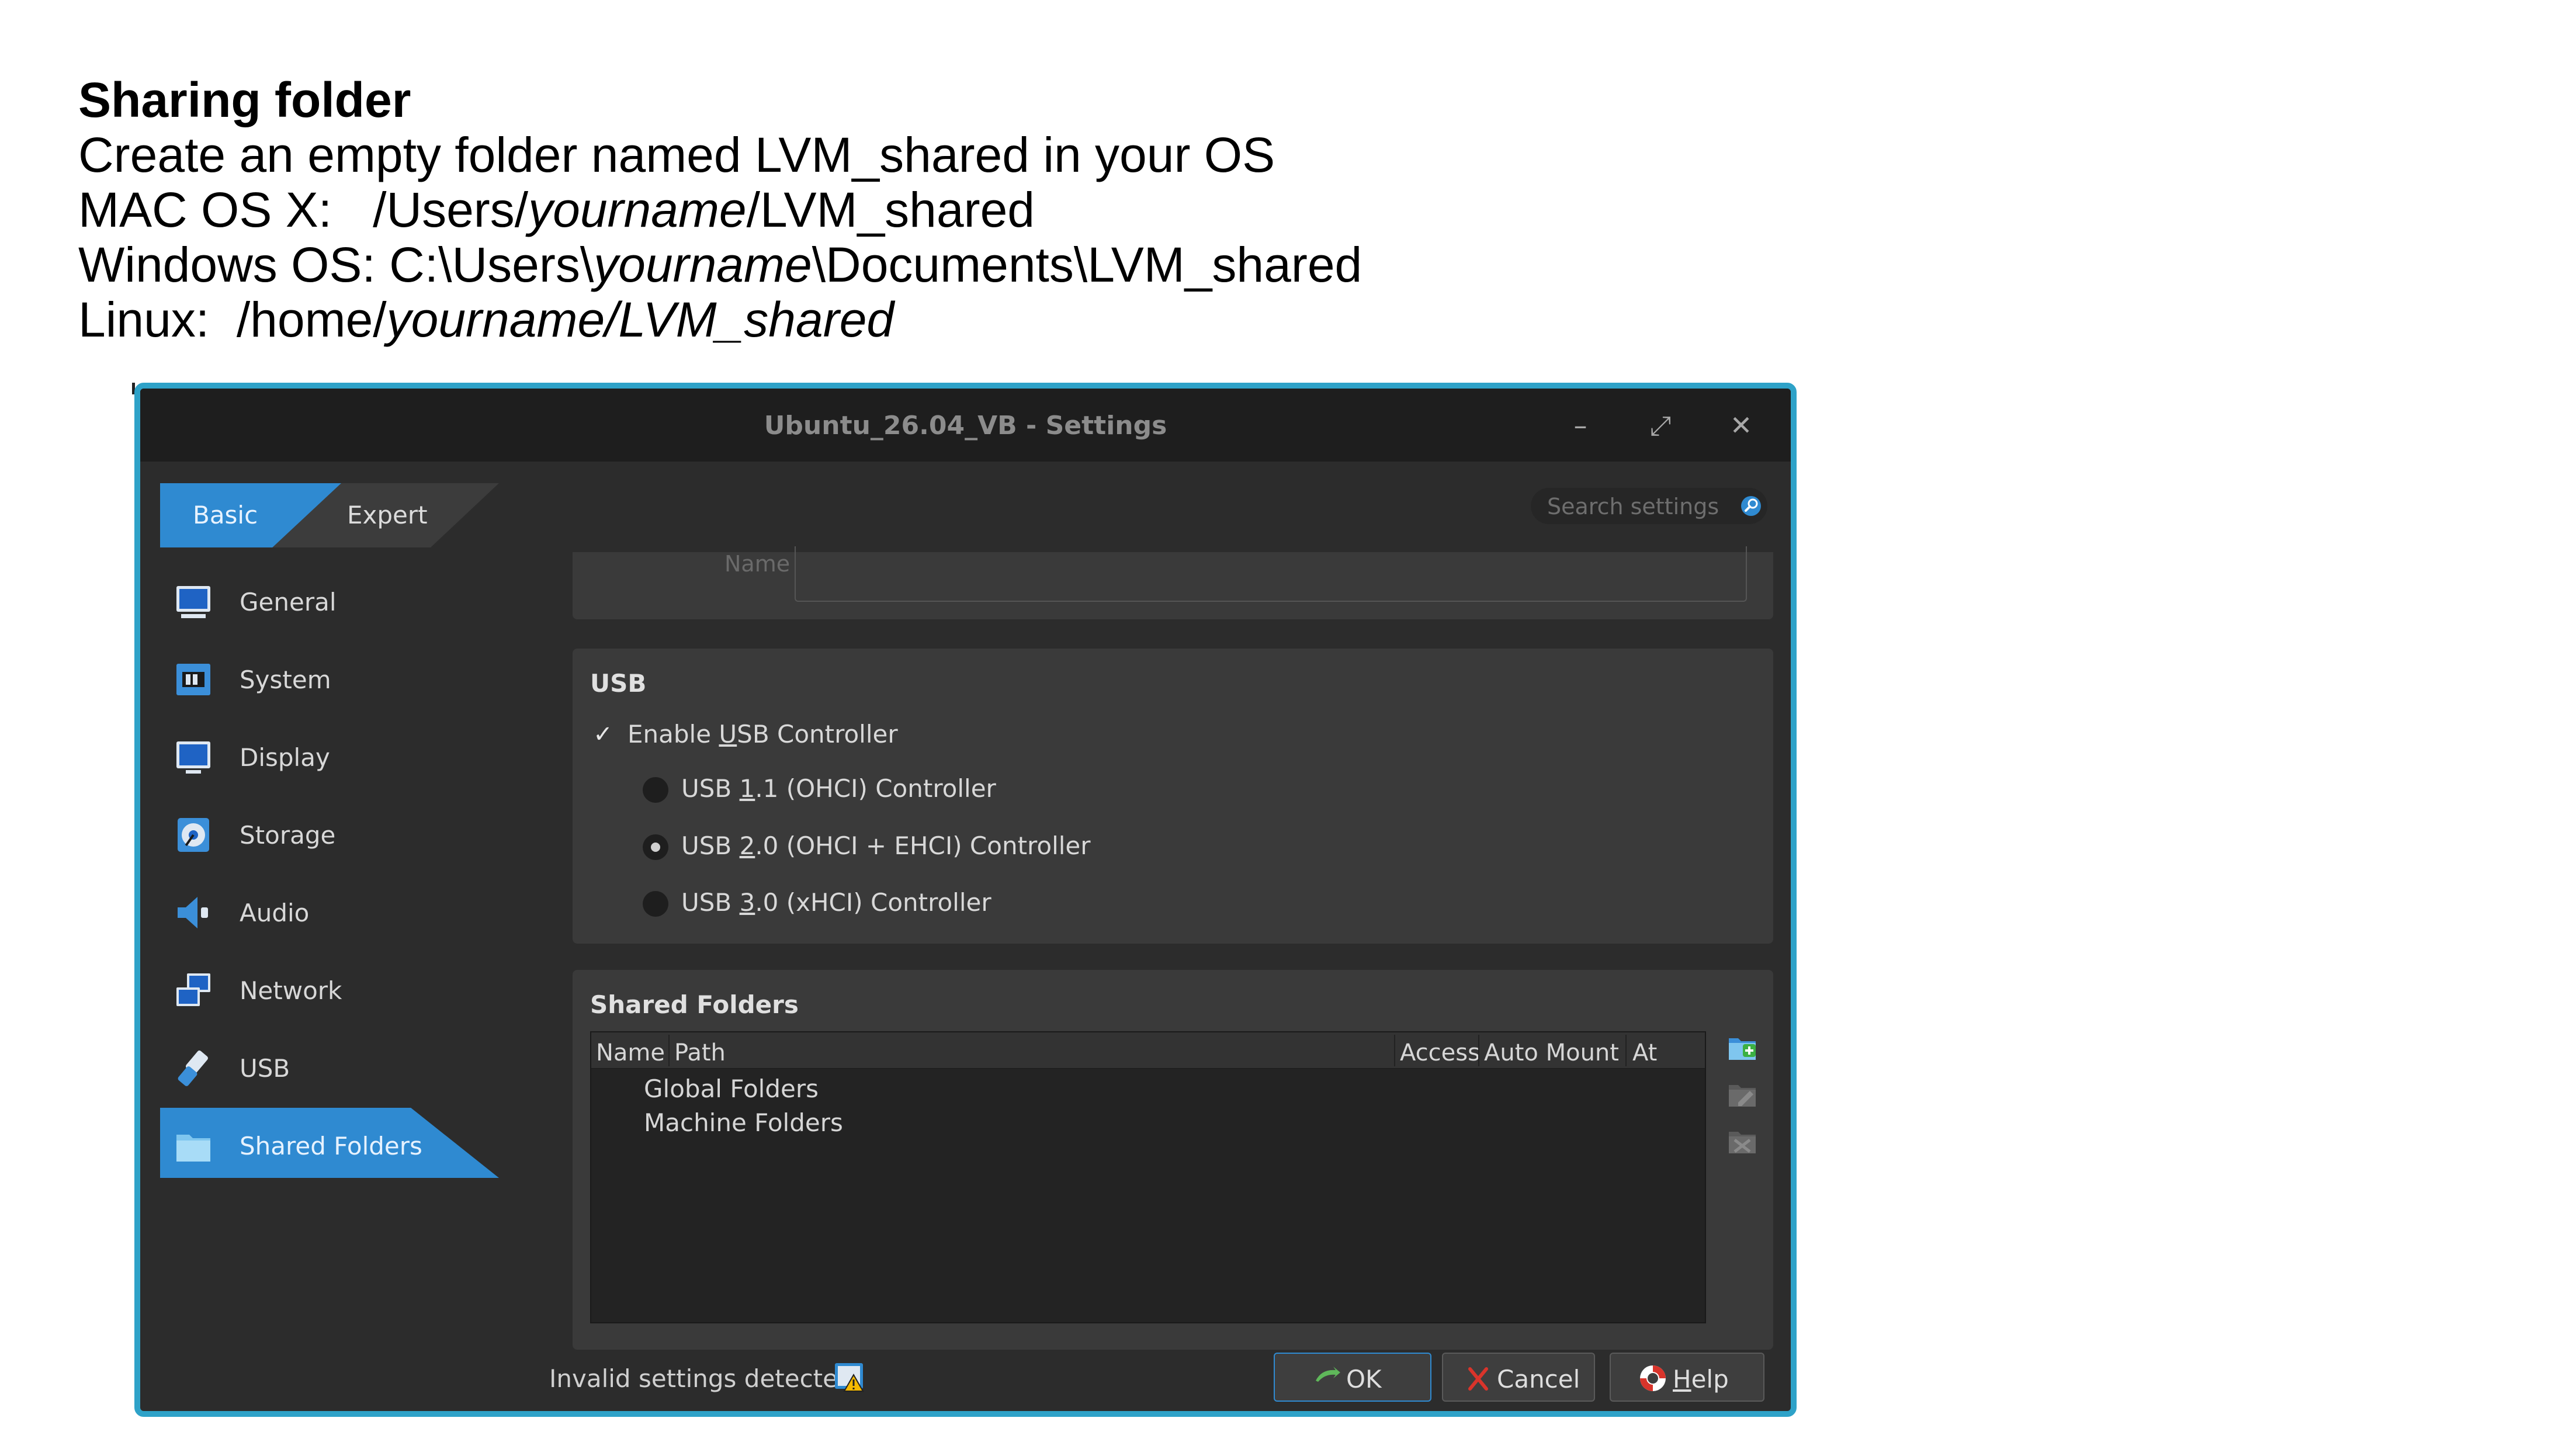  Describe the element at coordinates (747, 845) in the screenshot. I see `mnemonic-letter: 2` at that location.